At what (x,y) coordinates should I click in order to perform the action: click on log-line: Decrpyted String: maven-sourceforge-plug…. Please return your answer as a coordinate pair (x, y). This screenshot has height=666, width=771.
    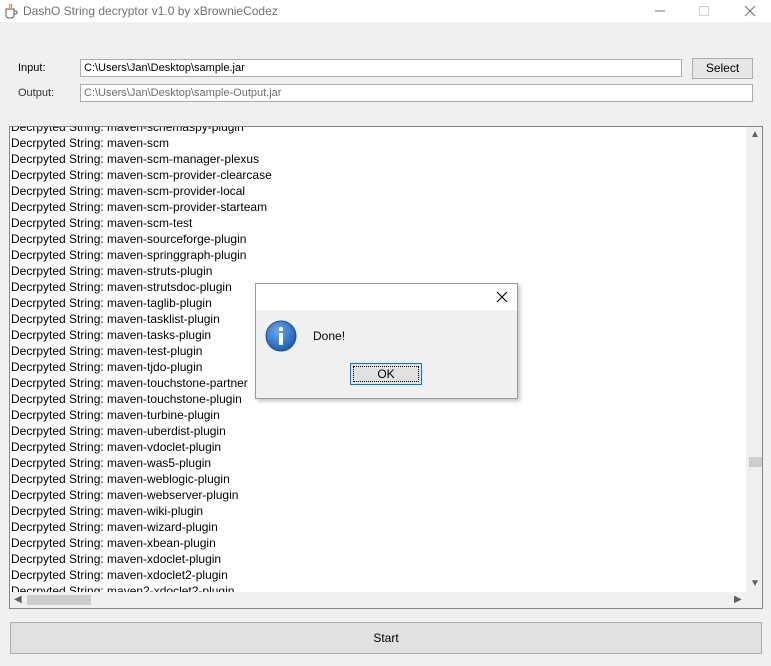
    Looking at the image, I should click on (129, 239).